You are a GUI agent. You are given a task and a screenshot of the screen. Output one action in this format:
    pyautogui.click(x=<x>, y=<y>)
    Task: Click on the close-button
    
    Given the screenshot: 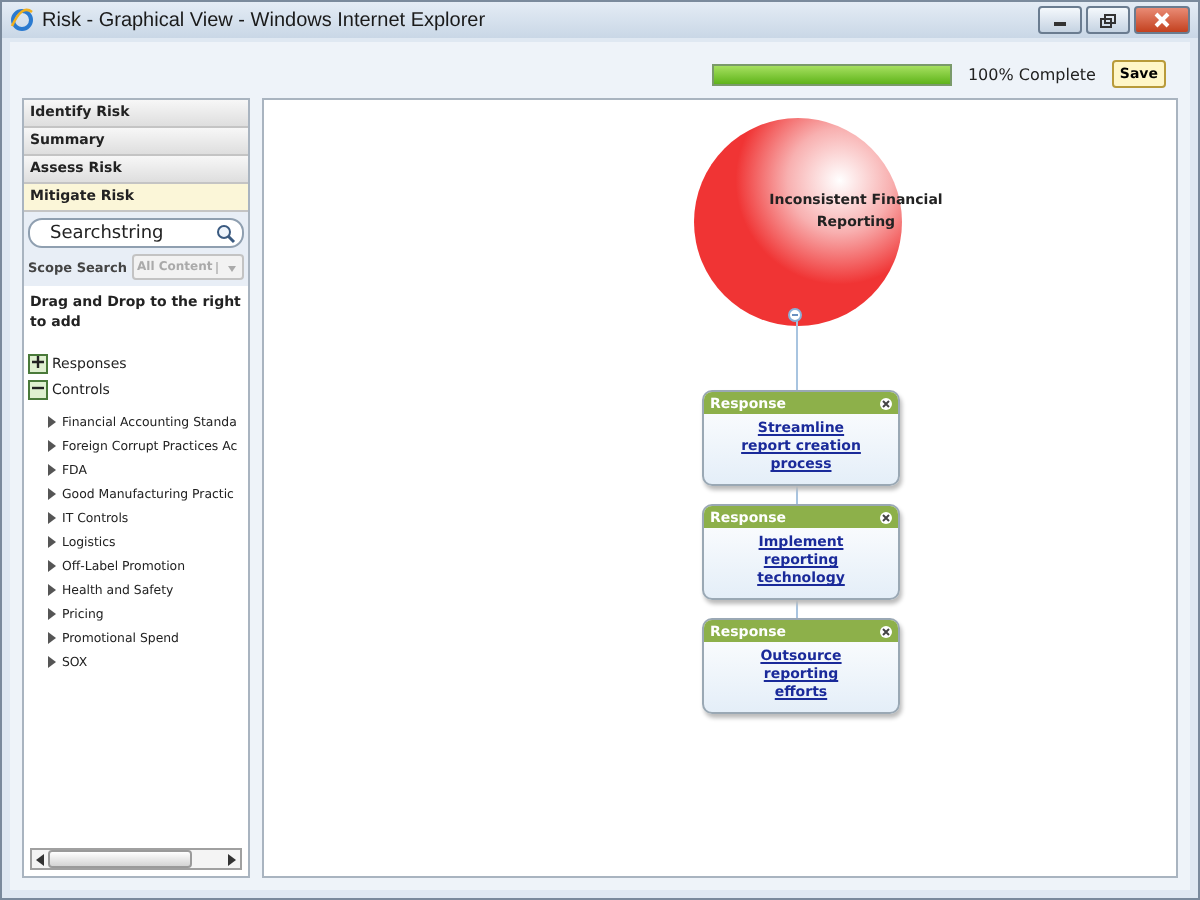 What is the action you would take?
    pyautogui.click(x=1162, y=20)
    